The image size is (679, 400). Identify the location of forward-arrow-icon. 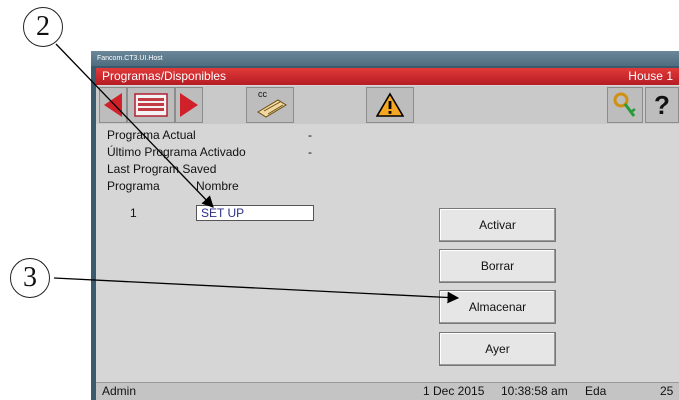
(189, 105).